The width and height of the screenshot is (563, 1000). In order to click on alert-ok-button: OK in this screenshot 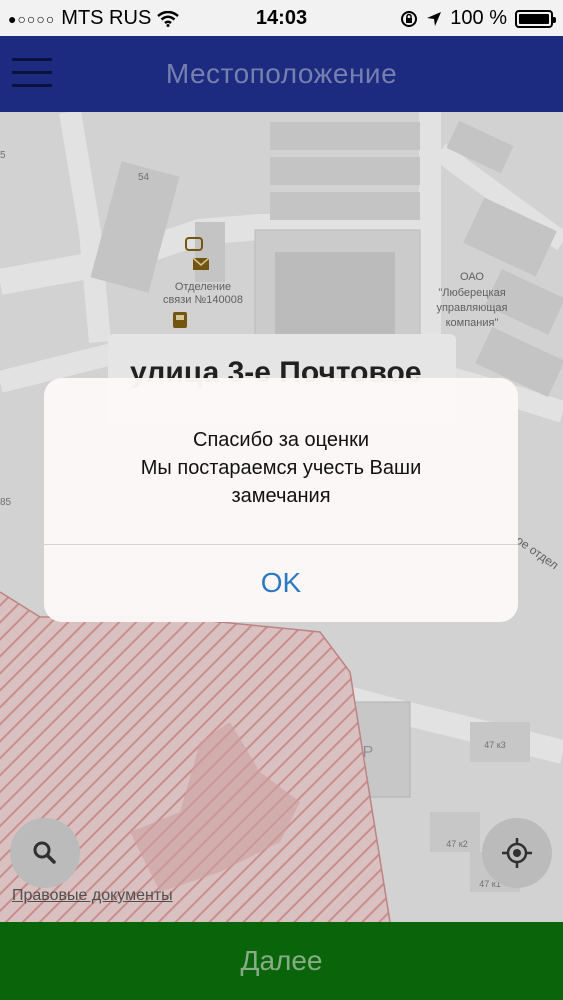, I will do `click(281, 583)`.